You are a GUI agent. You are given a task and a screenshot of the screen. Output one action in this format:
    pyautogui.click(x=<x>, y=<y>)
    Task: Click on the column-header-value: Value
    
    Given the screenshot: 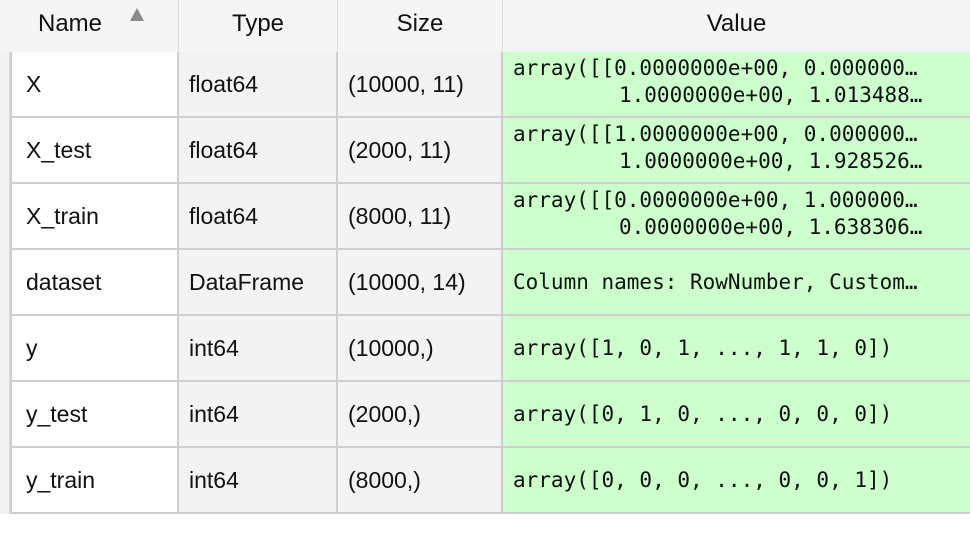 What is the action you would take?
    pyautogui.click(x=736, y=26)
    